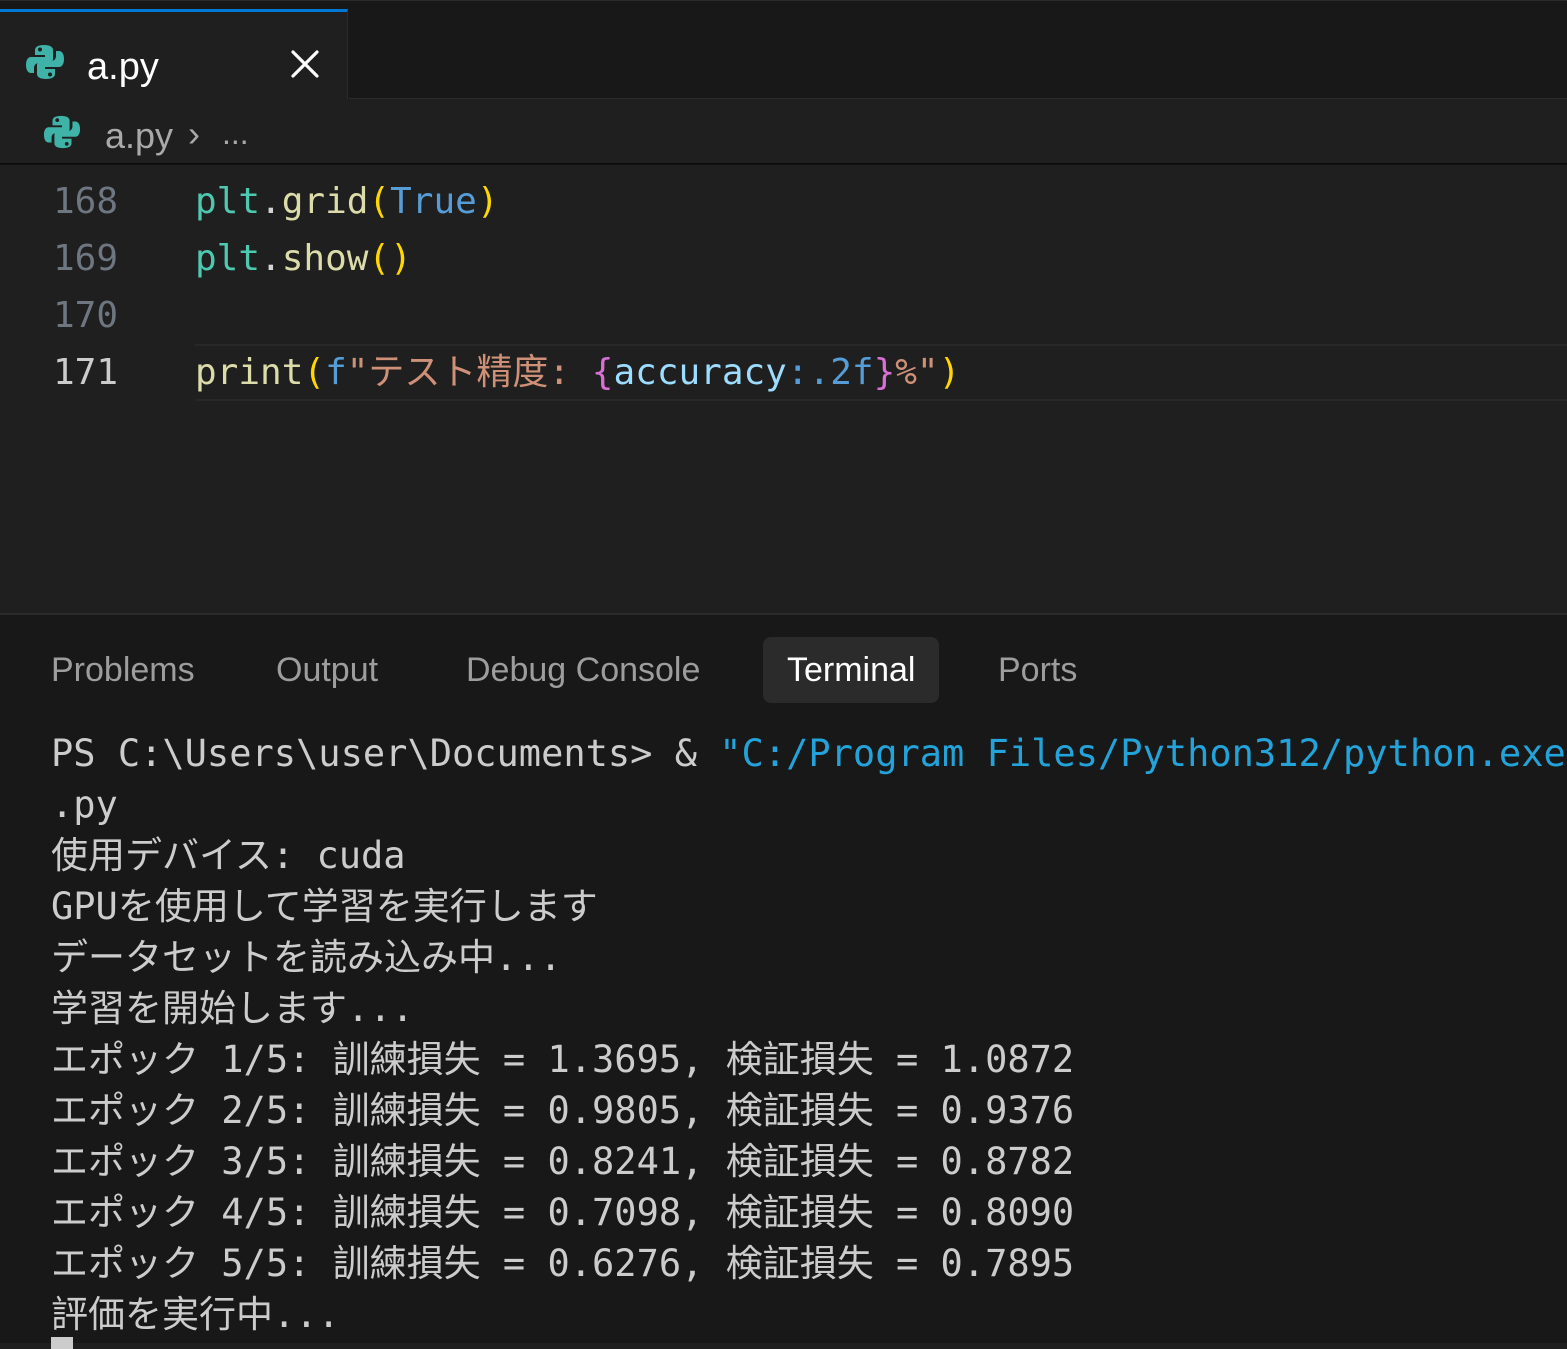 The height and width of the screenshot is (1349, 1567). Describe the element at coordinates (325, 201) in the screenshot. I see `code-token: grid` at that location.